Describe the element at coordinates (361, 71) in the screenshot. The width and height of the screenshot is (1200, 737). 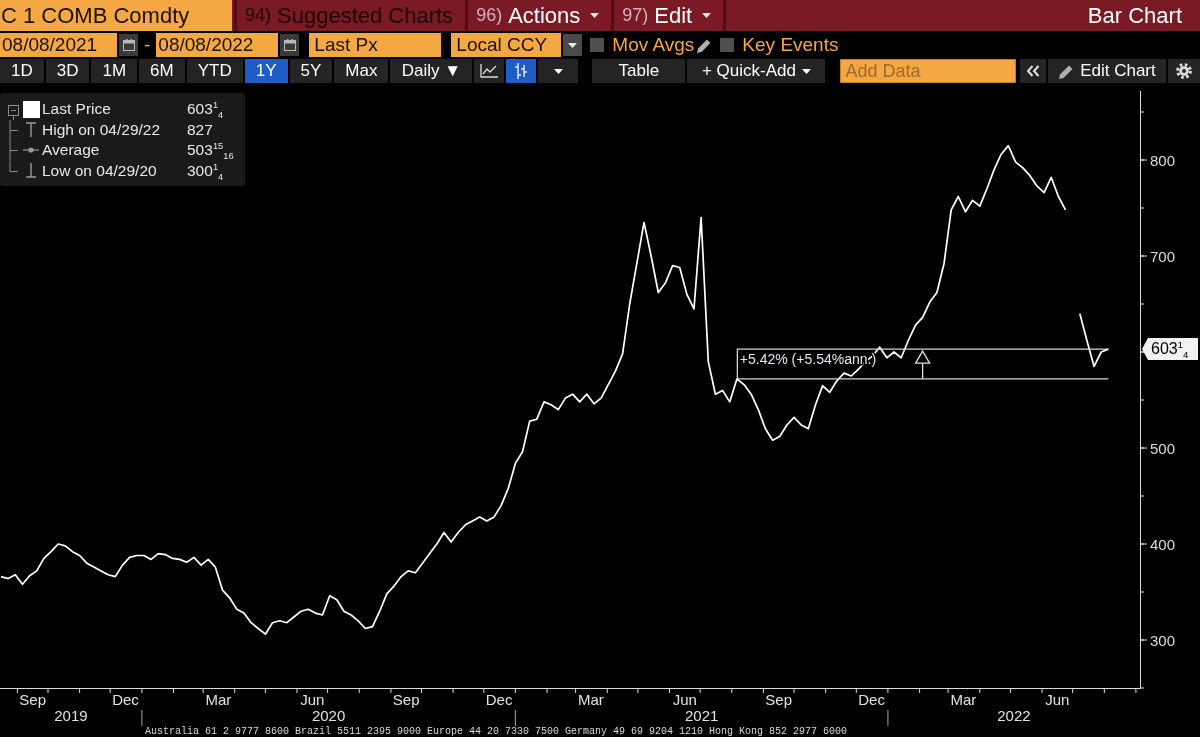
I see `period-tab: Max` at that location.